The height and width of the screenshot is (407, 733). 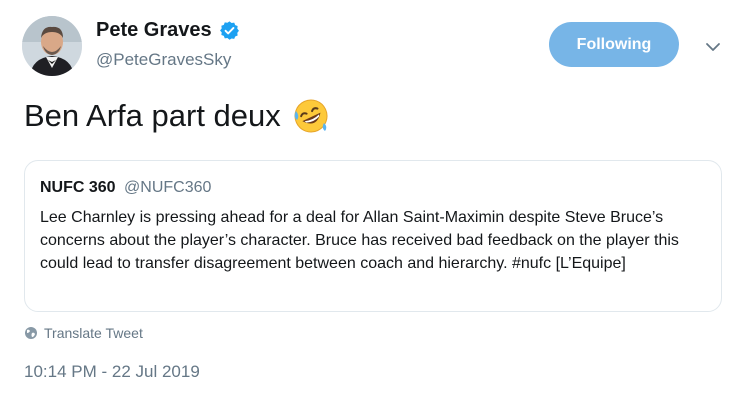 I want to click on quoted-tweet-handle: @NUFC360, so click(x=168, y=187).